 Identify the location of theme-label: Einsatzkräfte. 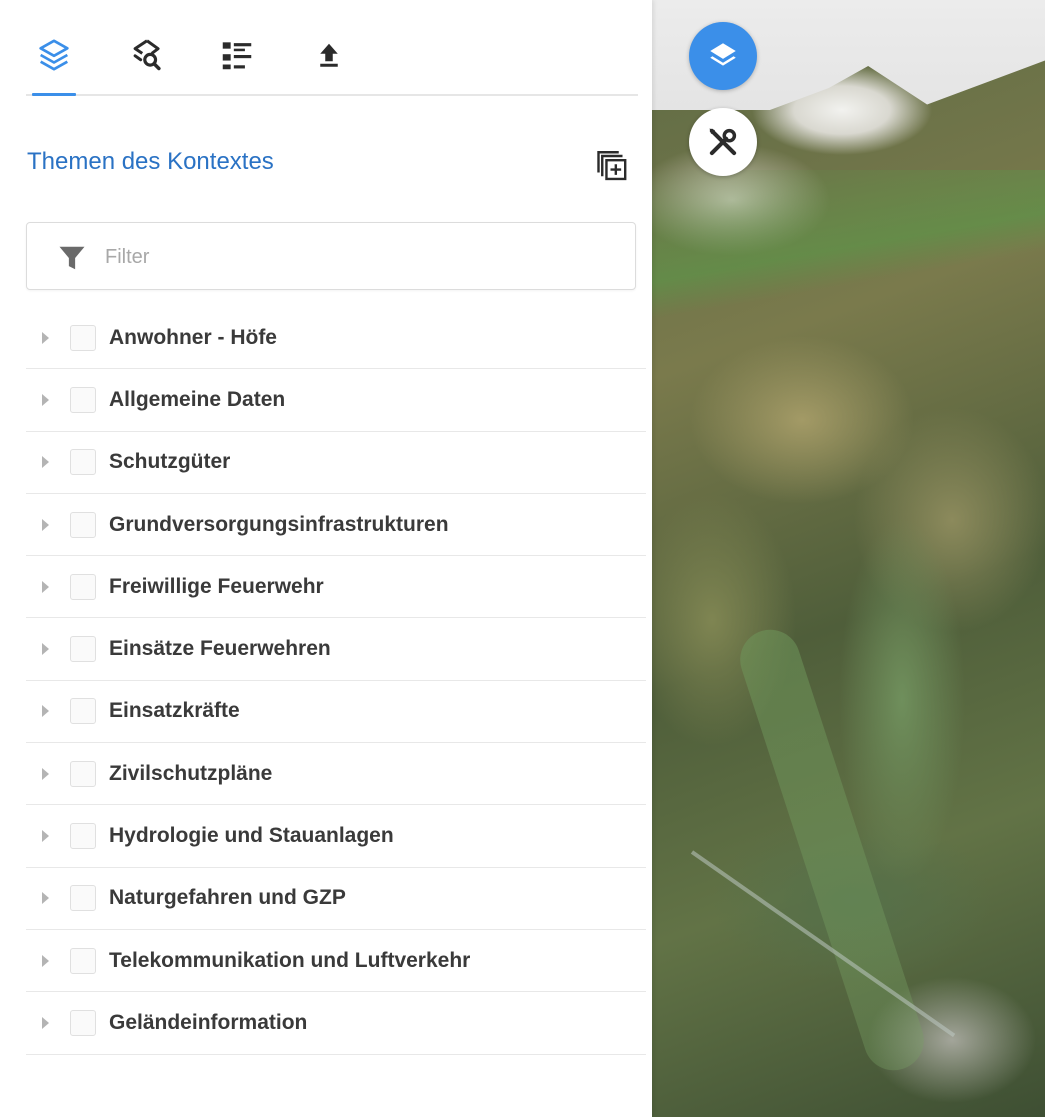
(174, 711).